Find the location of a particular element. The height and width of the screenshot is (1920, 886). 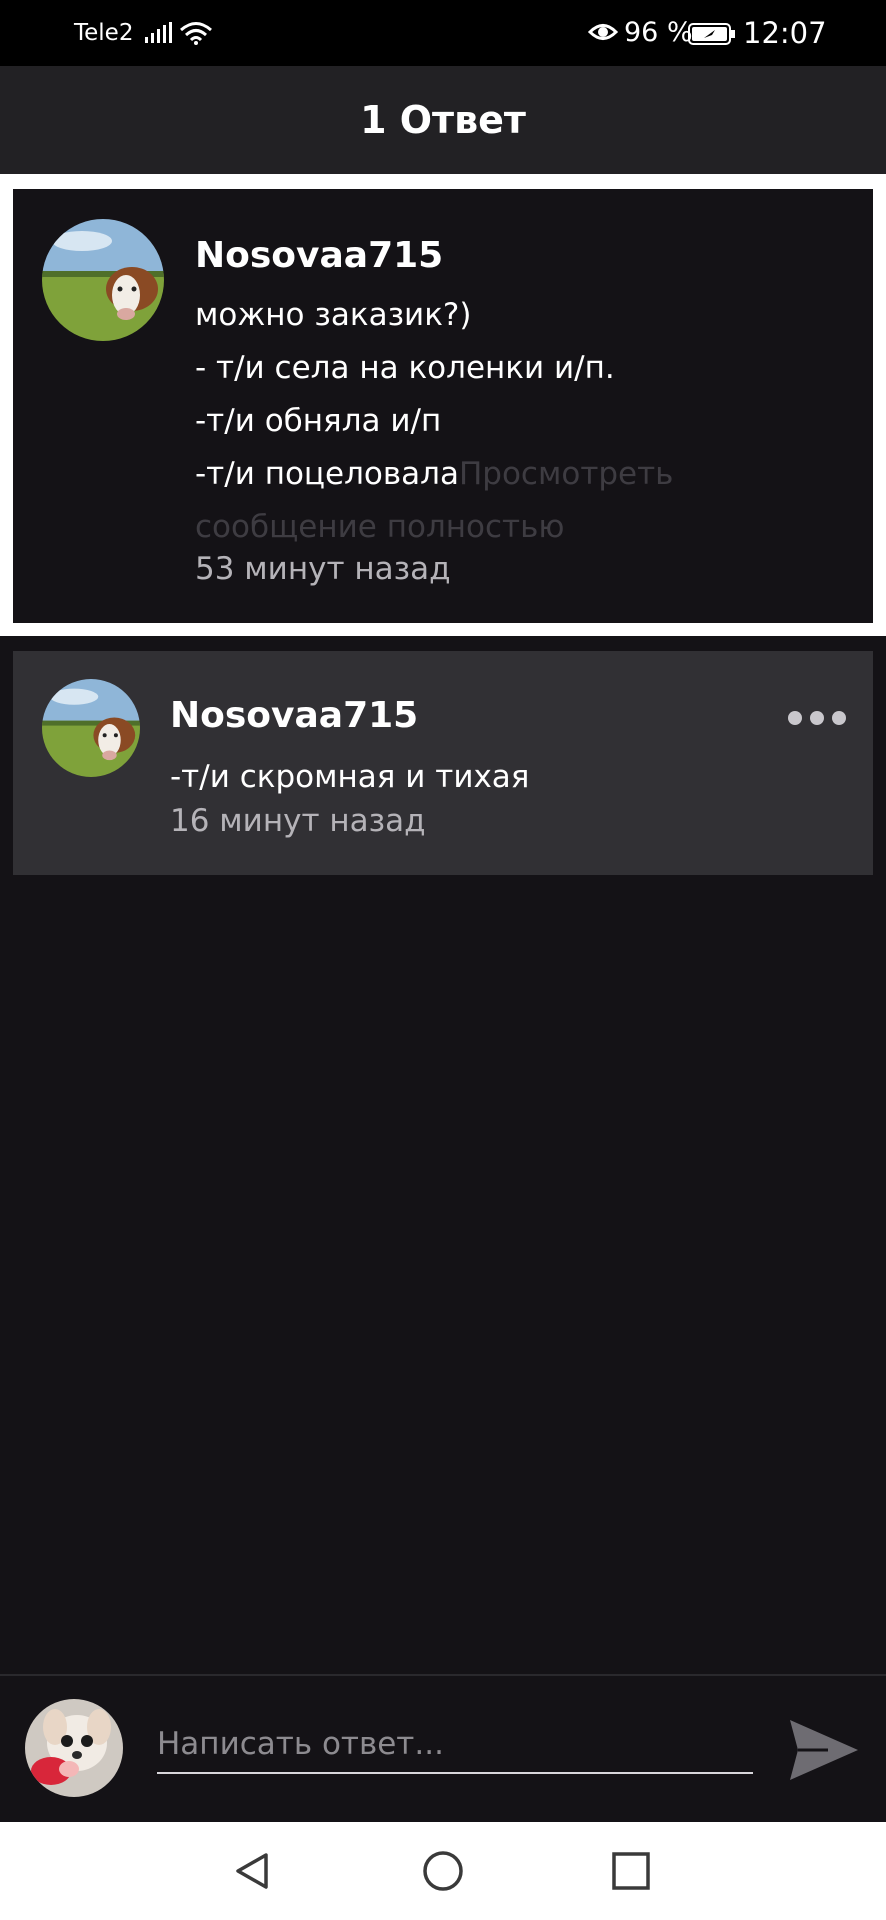

home-circle-icon is located at coordinates (443, 1871).